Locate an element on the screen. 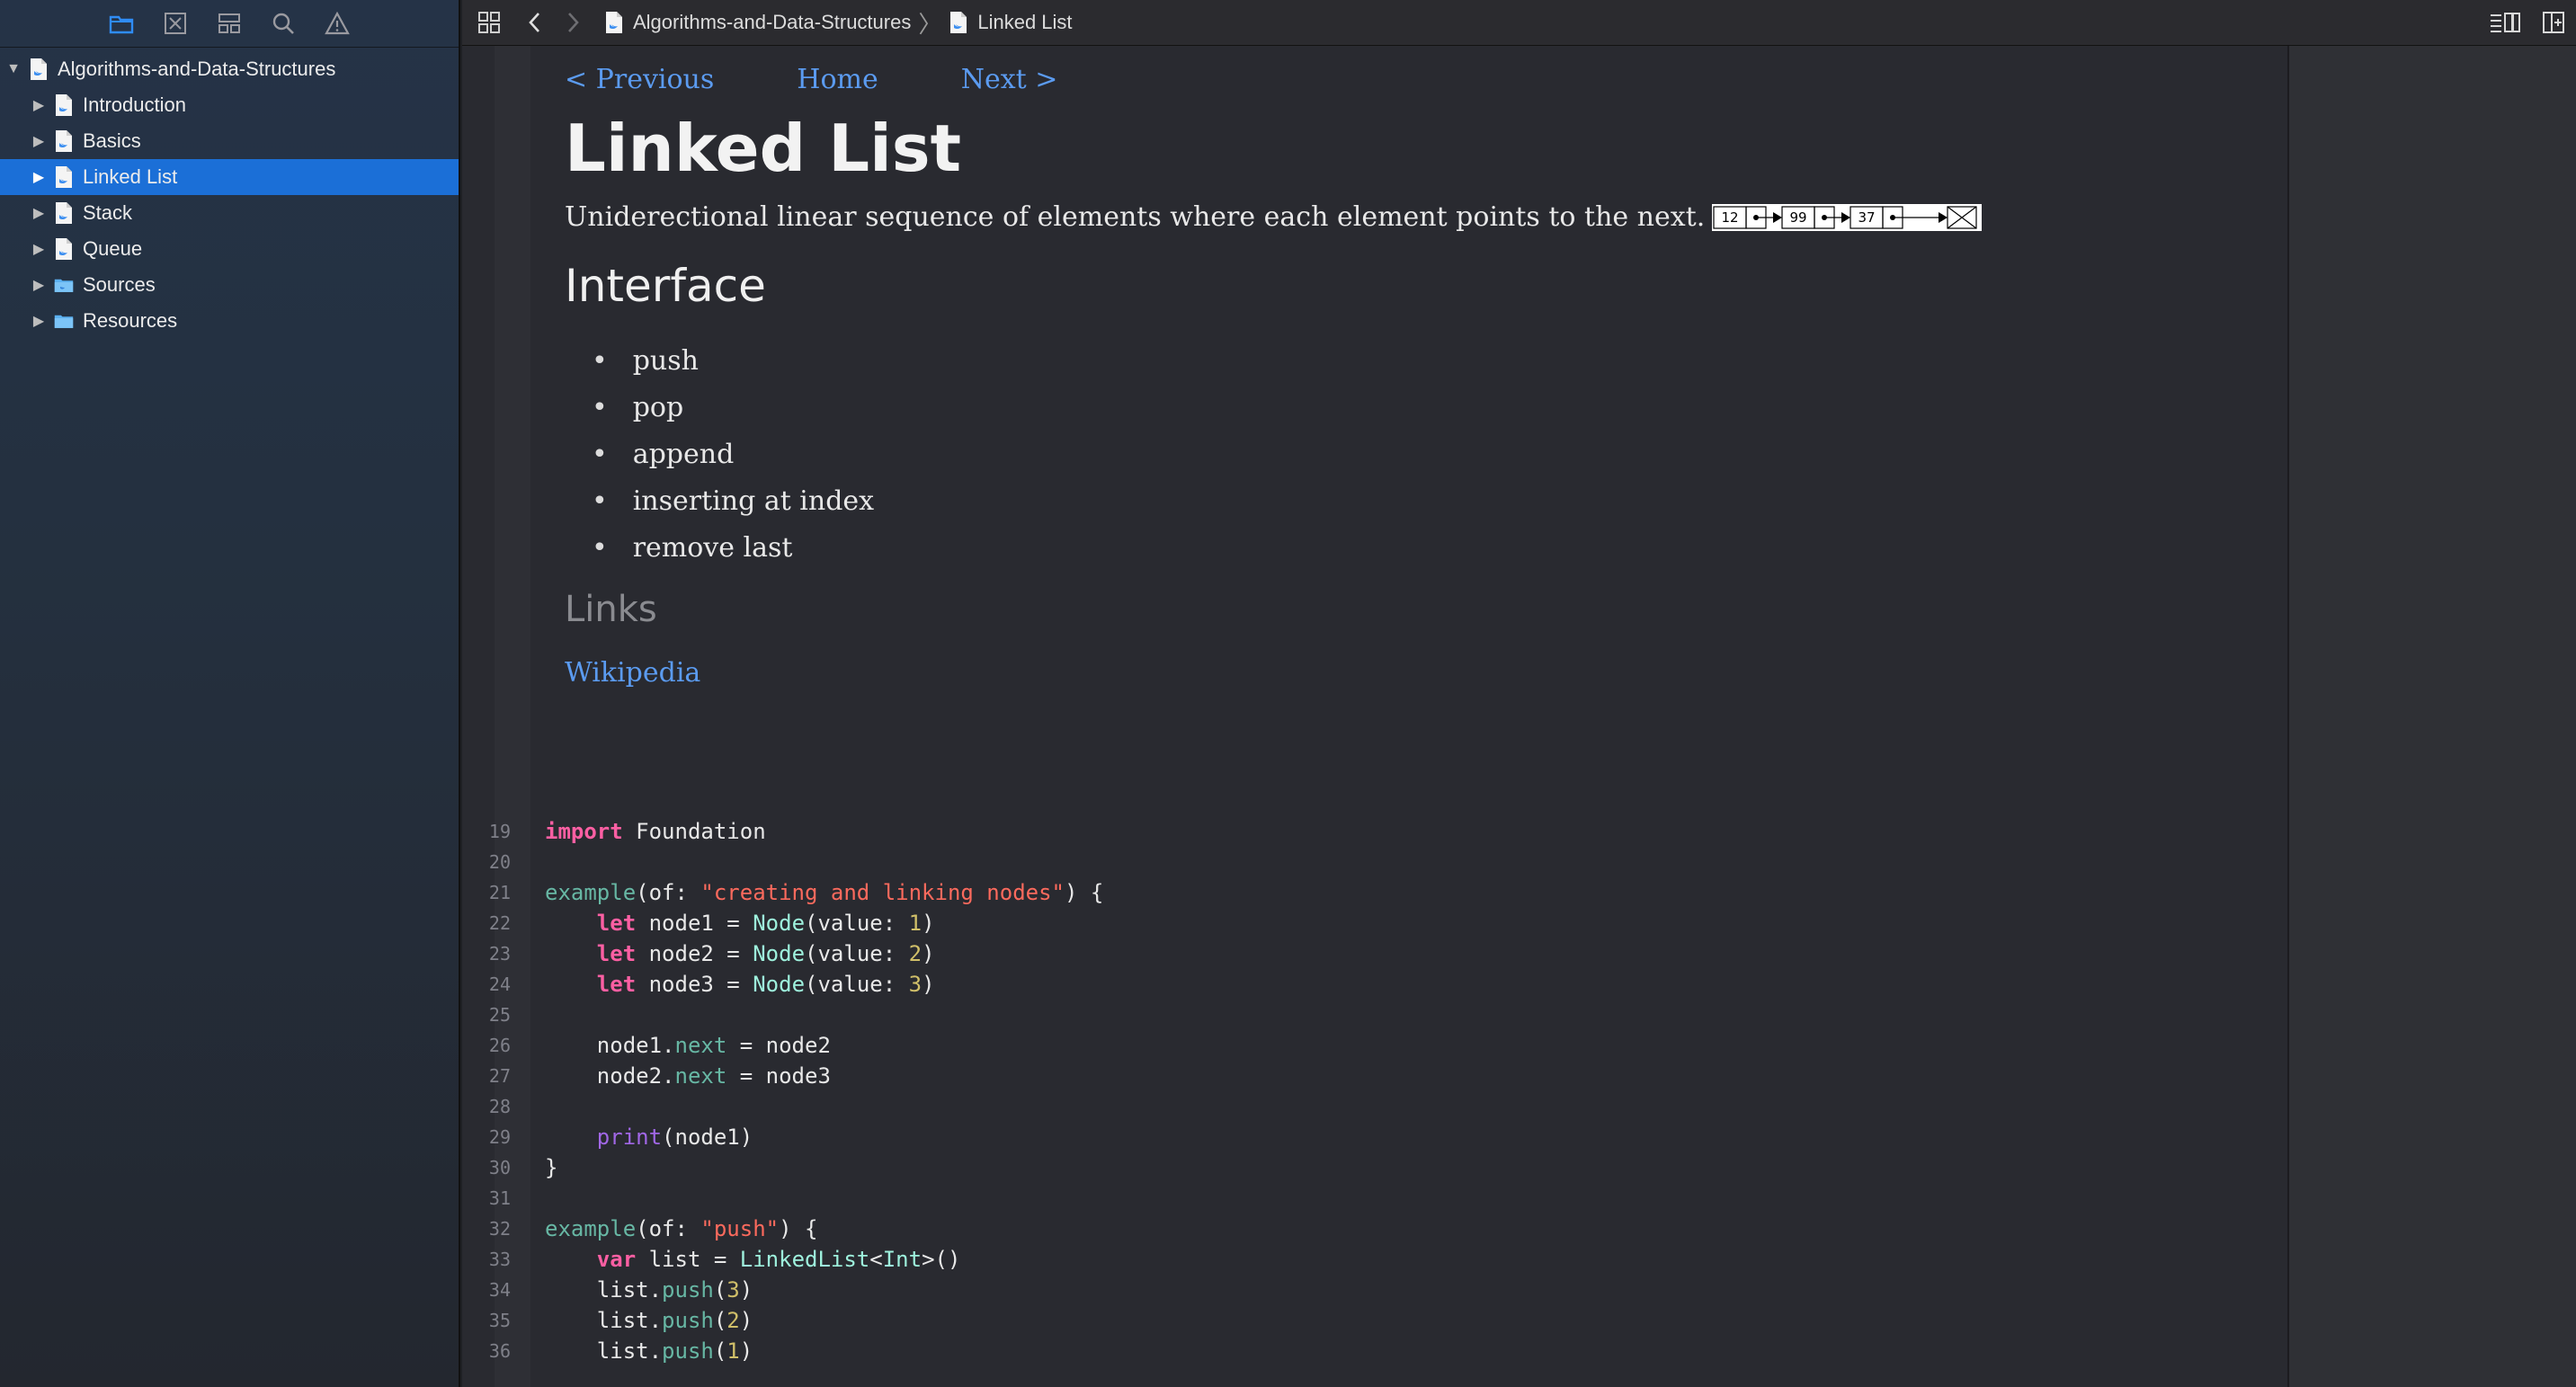 The width and height of the screenshot is (2576, 1387). code-line: 35 list.push(2) is located at coordinates (1375, 1320).